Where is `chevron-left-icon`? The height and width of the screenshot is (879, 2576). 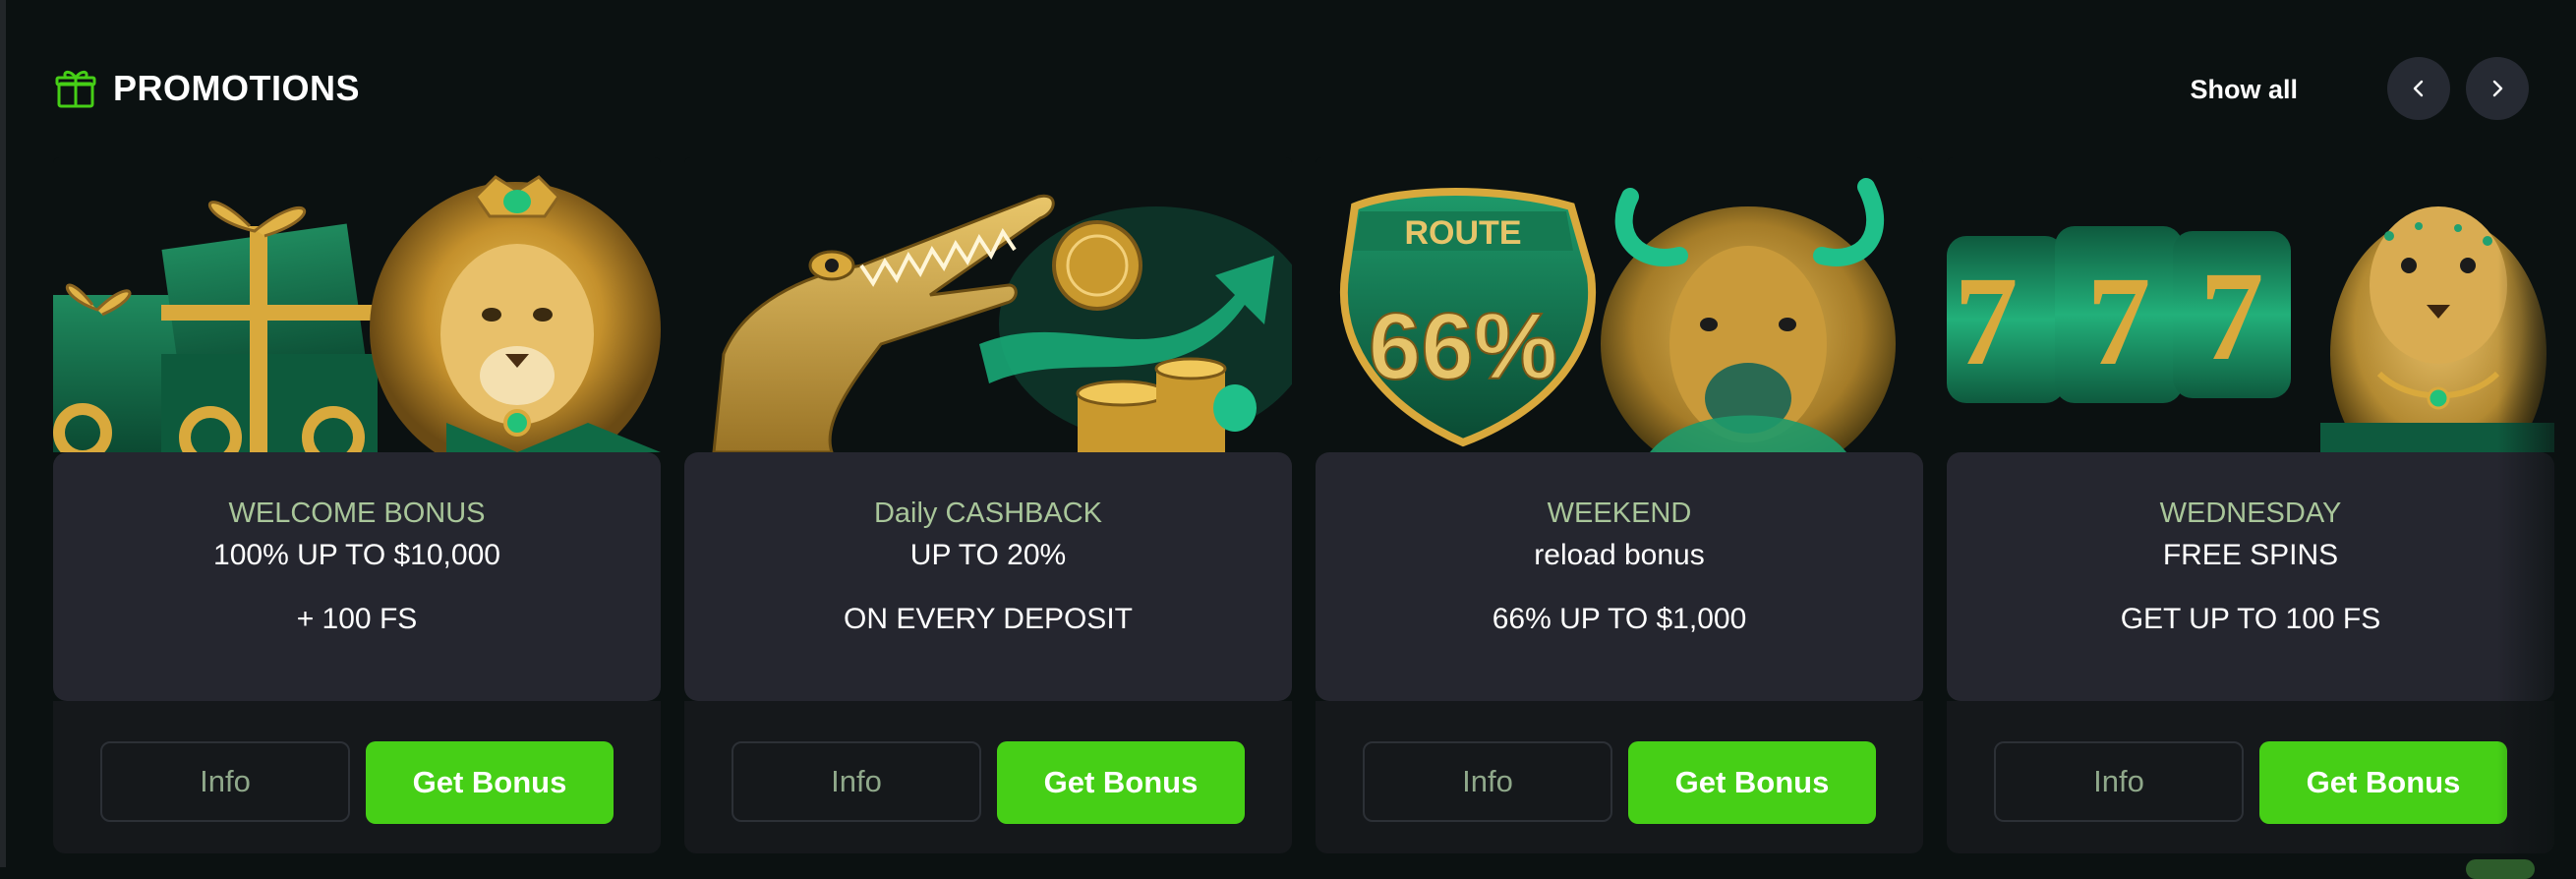
chevron-left-icon is located at coordinates (2418, 88).